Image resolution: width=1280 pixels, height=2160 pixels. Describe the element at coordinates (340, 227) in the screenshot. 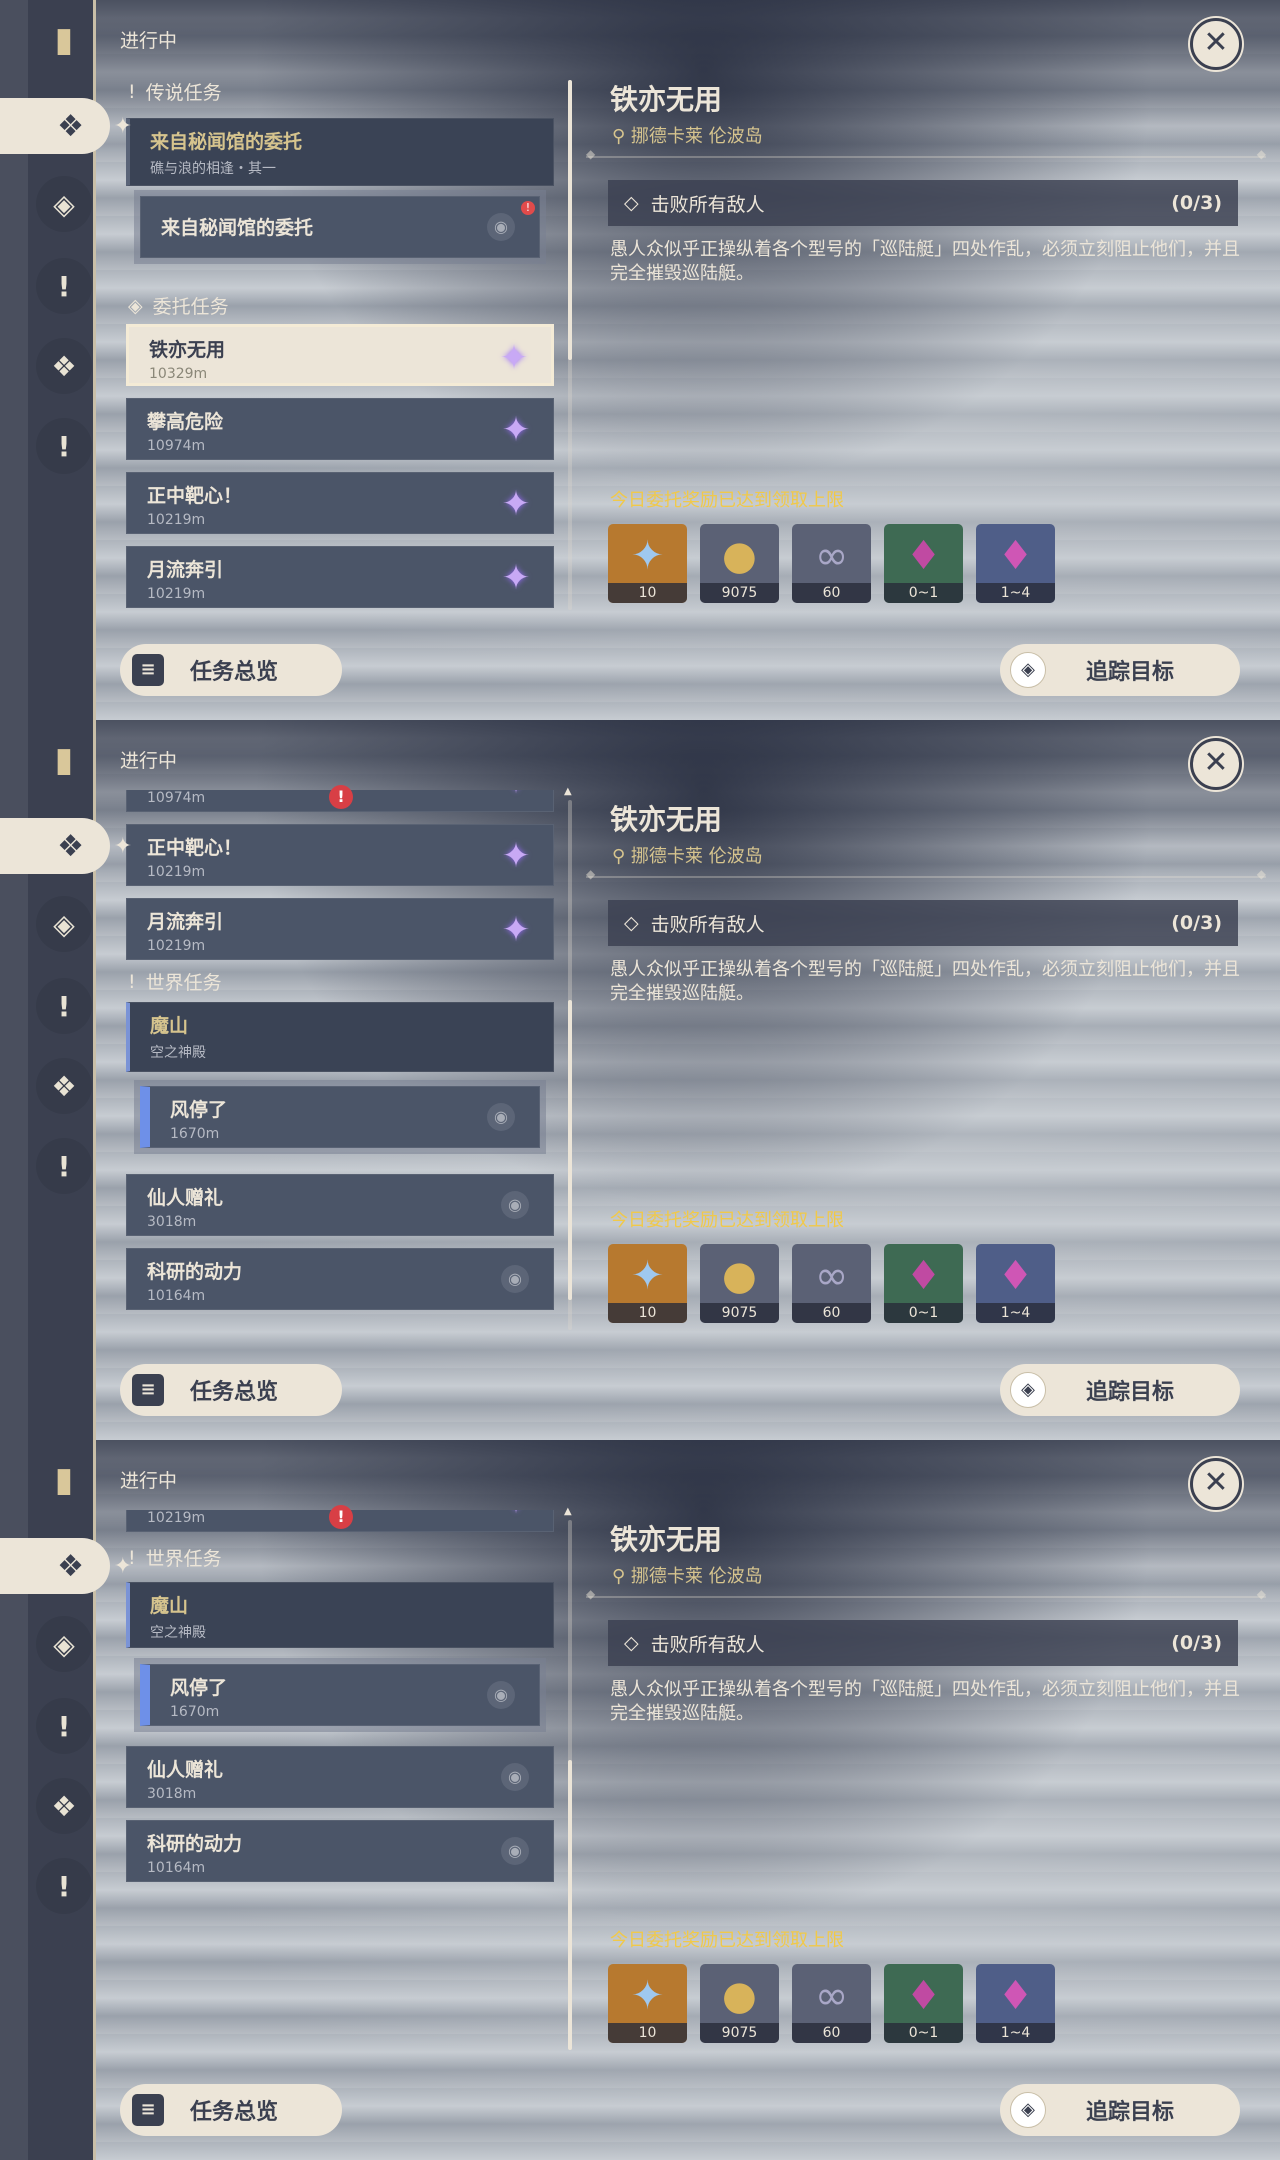

I see `quest-step-legend: 来自秘闻馆的委托 ◉ !` at that location.